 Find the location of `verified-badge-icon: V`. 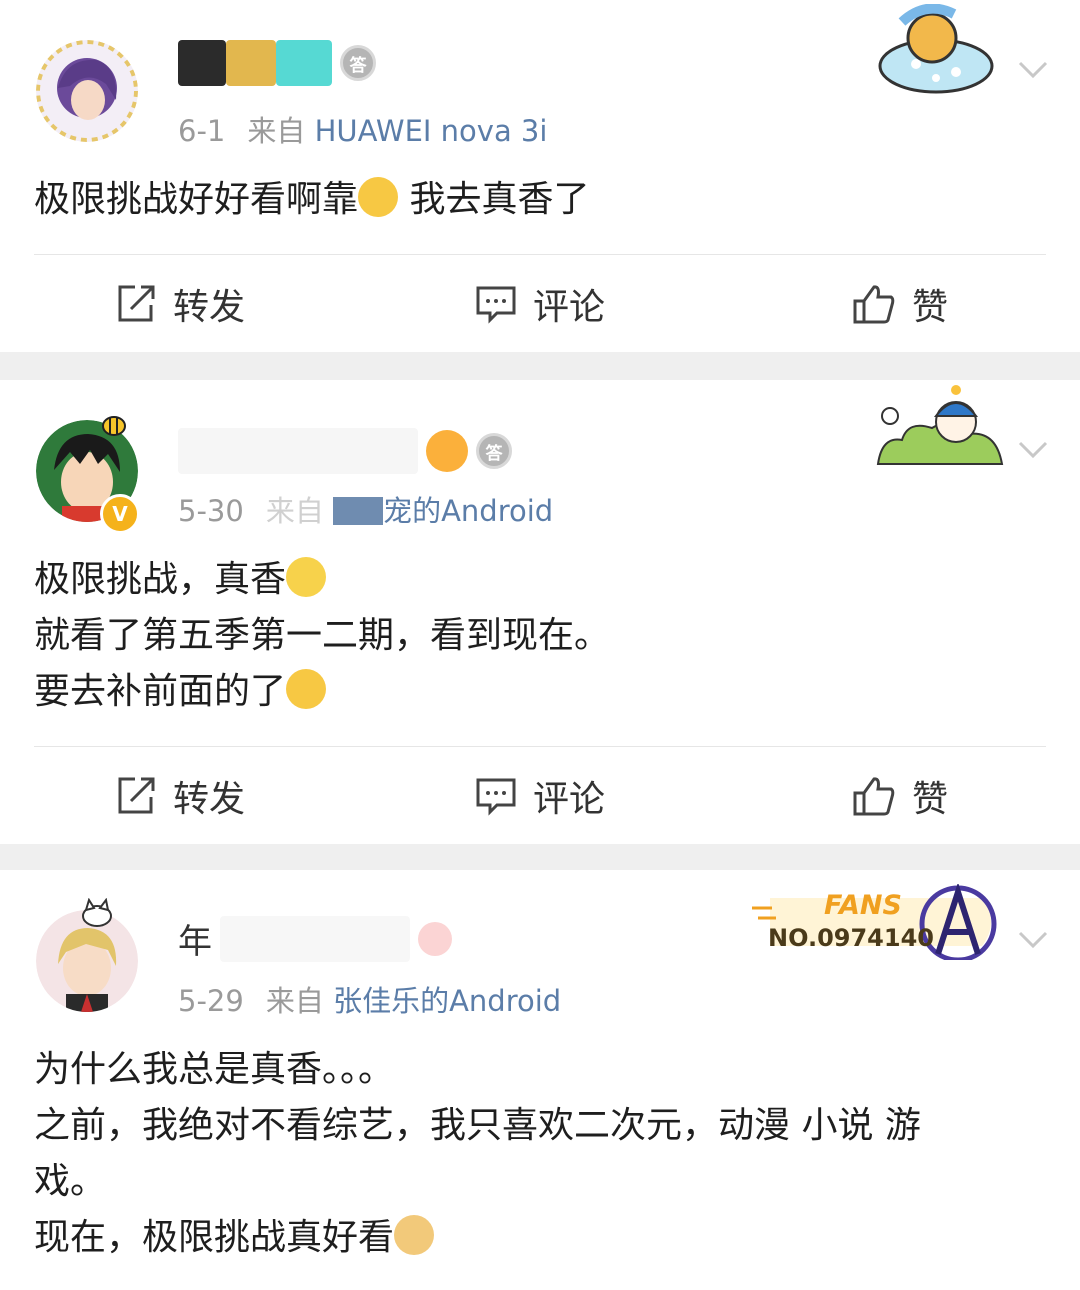

verified-badge-icon: V is located at coordinates (120, 514).